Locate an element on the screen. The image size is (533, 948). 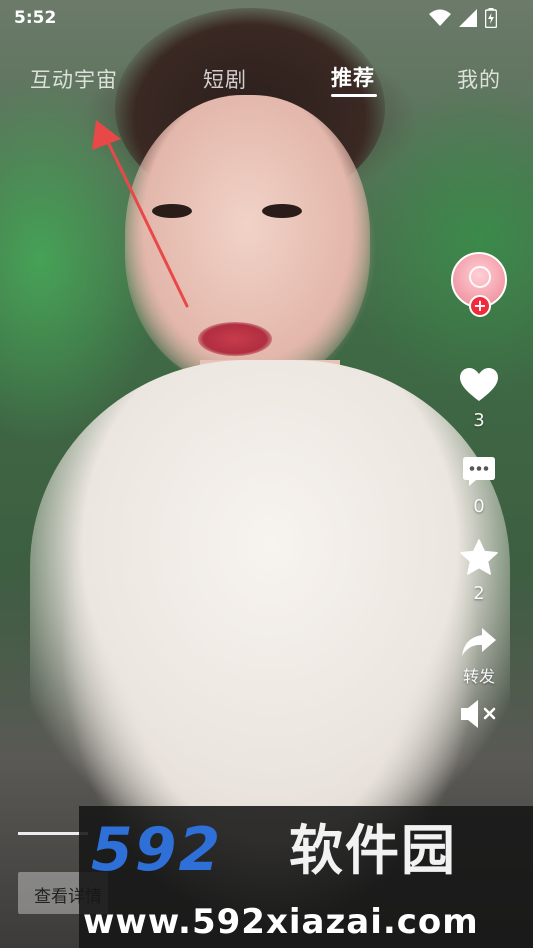
watermark-url: www.592xiazai.com is located at coordinates (281, 922).